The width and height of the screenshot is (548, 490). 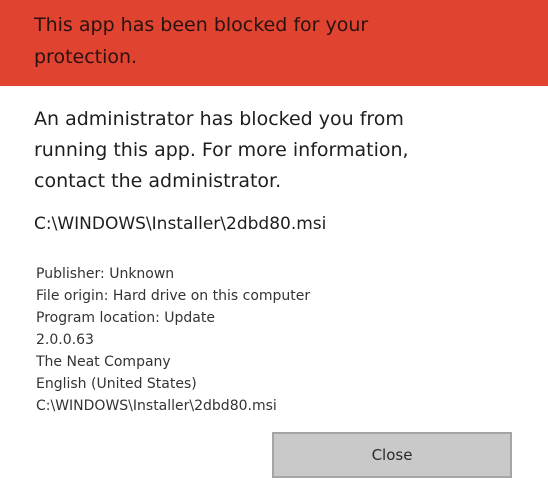 What do you see at coordinates (125, 318) in the screenshot?
I see `program-location-detail: Program location: Update` at bounding box center [125, 318].